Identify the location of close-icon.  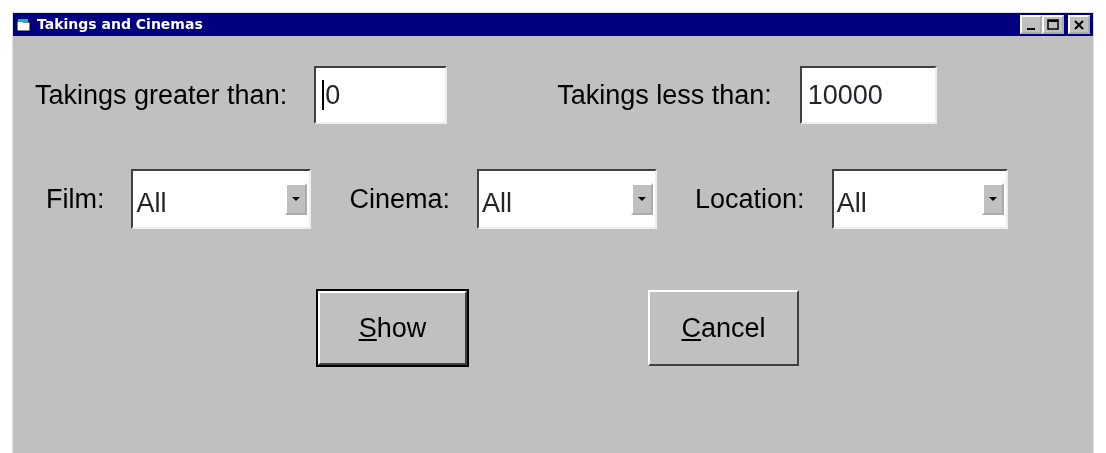
(1079, 24).